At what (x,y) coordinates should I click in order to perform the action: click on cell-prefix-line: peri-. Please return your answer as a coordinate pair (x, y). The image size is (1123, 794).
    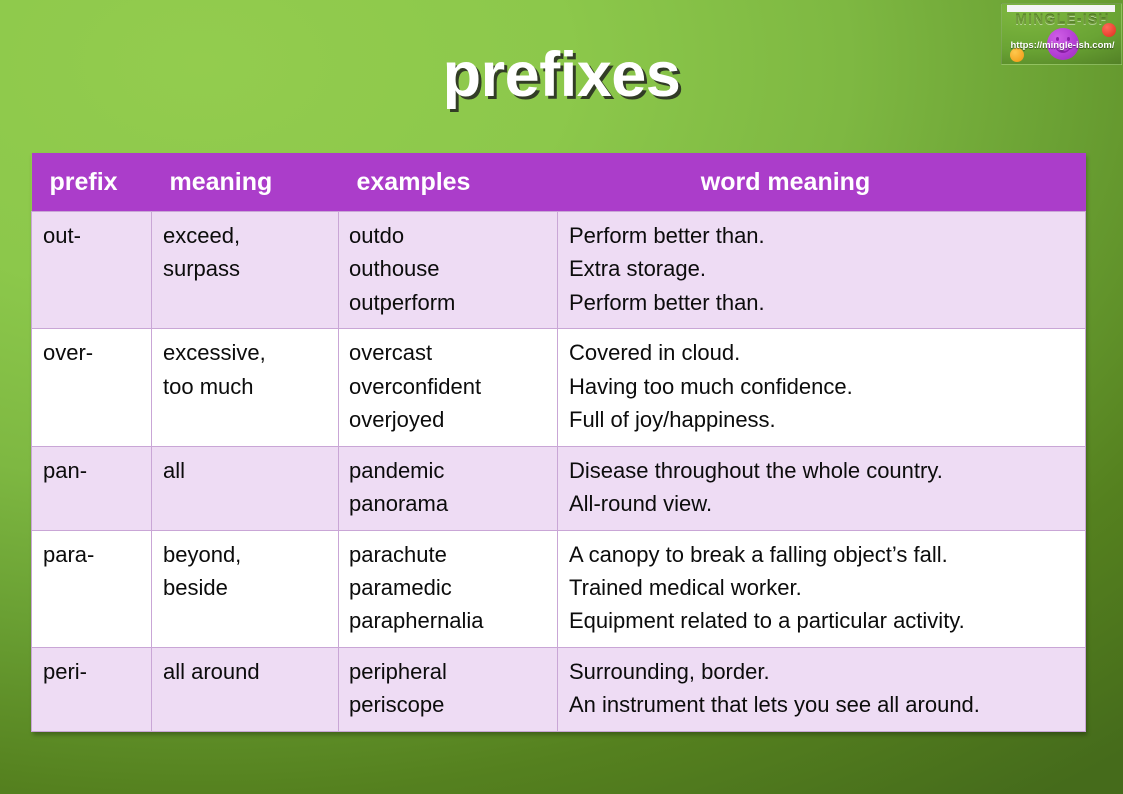
    Looking at the image, I should click on (65, 671).